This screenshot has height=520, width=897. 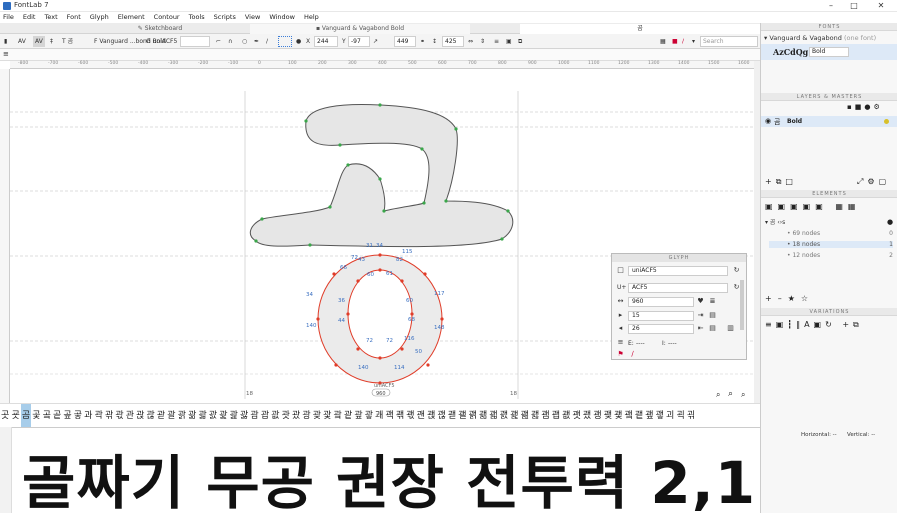 I want to click on zoom-fit-icon: ⌕, so click(x=730, y=394).